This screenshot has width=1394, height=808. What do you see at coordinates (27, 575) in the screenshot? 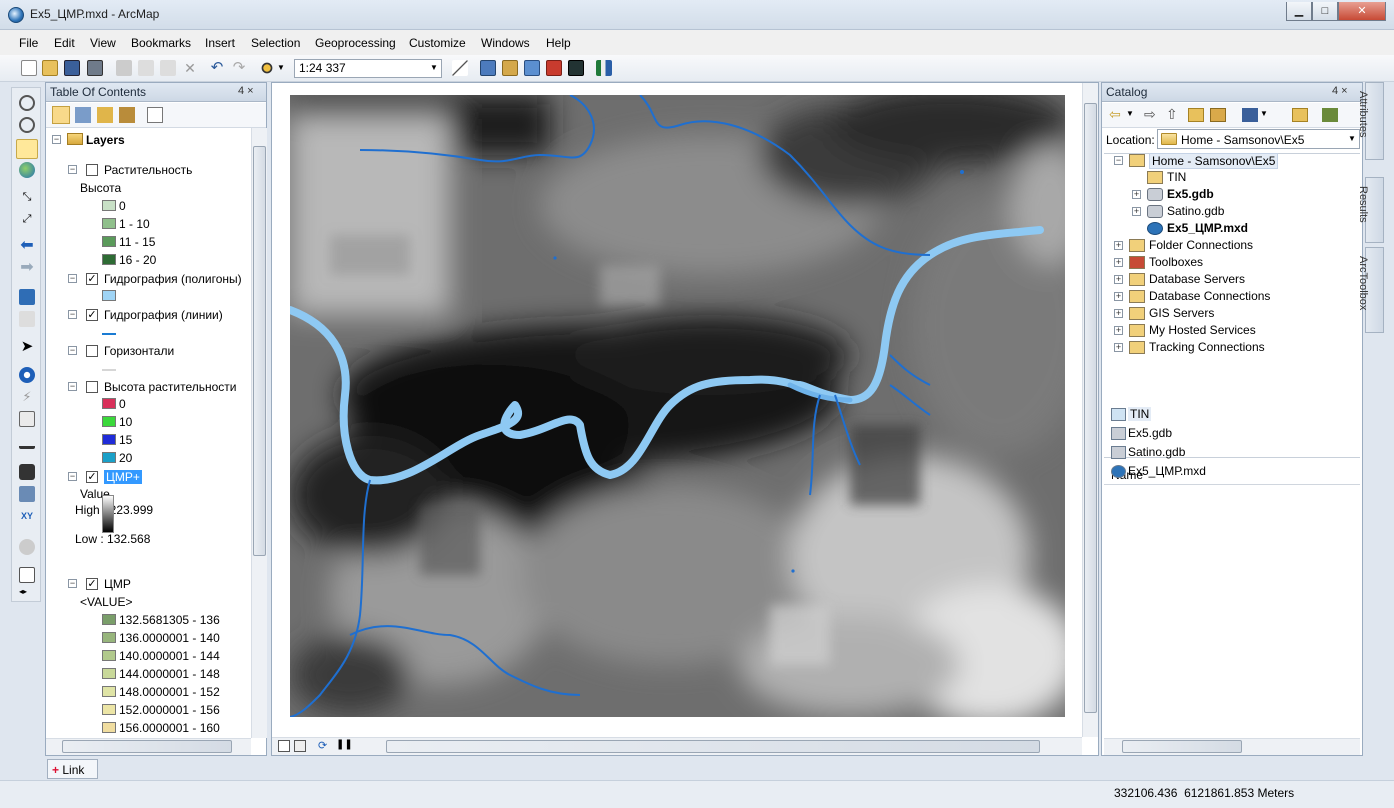
I see `viewer-window-icon` at bounding box center [27, 575].